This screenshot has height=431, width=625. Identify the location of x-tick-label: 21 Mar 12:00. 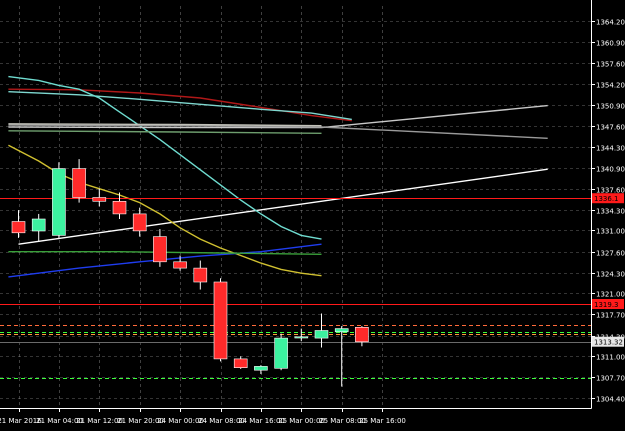
(99, 421).